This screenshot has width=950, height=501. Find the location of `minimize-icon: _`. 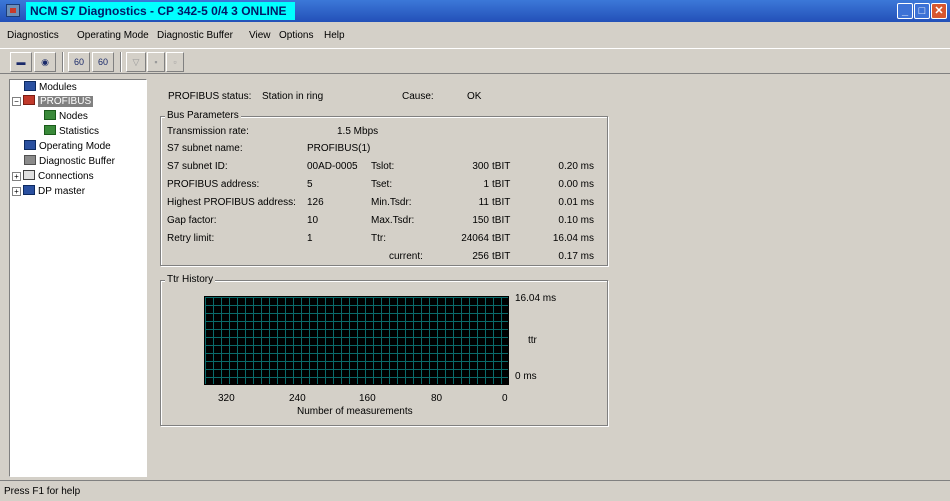

minimize-icon: _ is located at coordinates (905, 11).